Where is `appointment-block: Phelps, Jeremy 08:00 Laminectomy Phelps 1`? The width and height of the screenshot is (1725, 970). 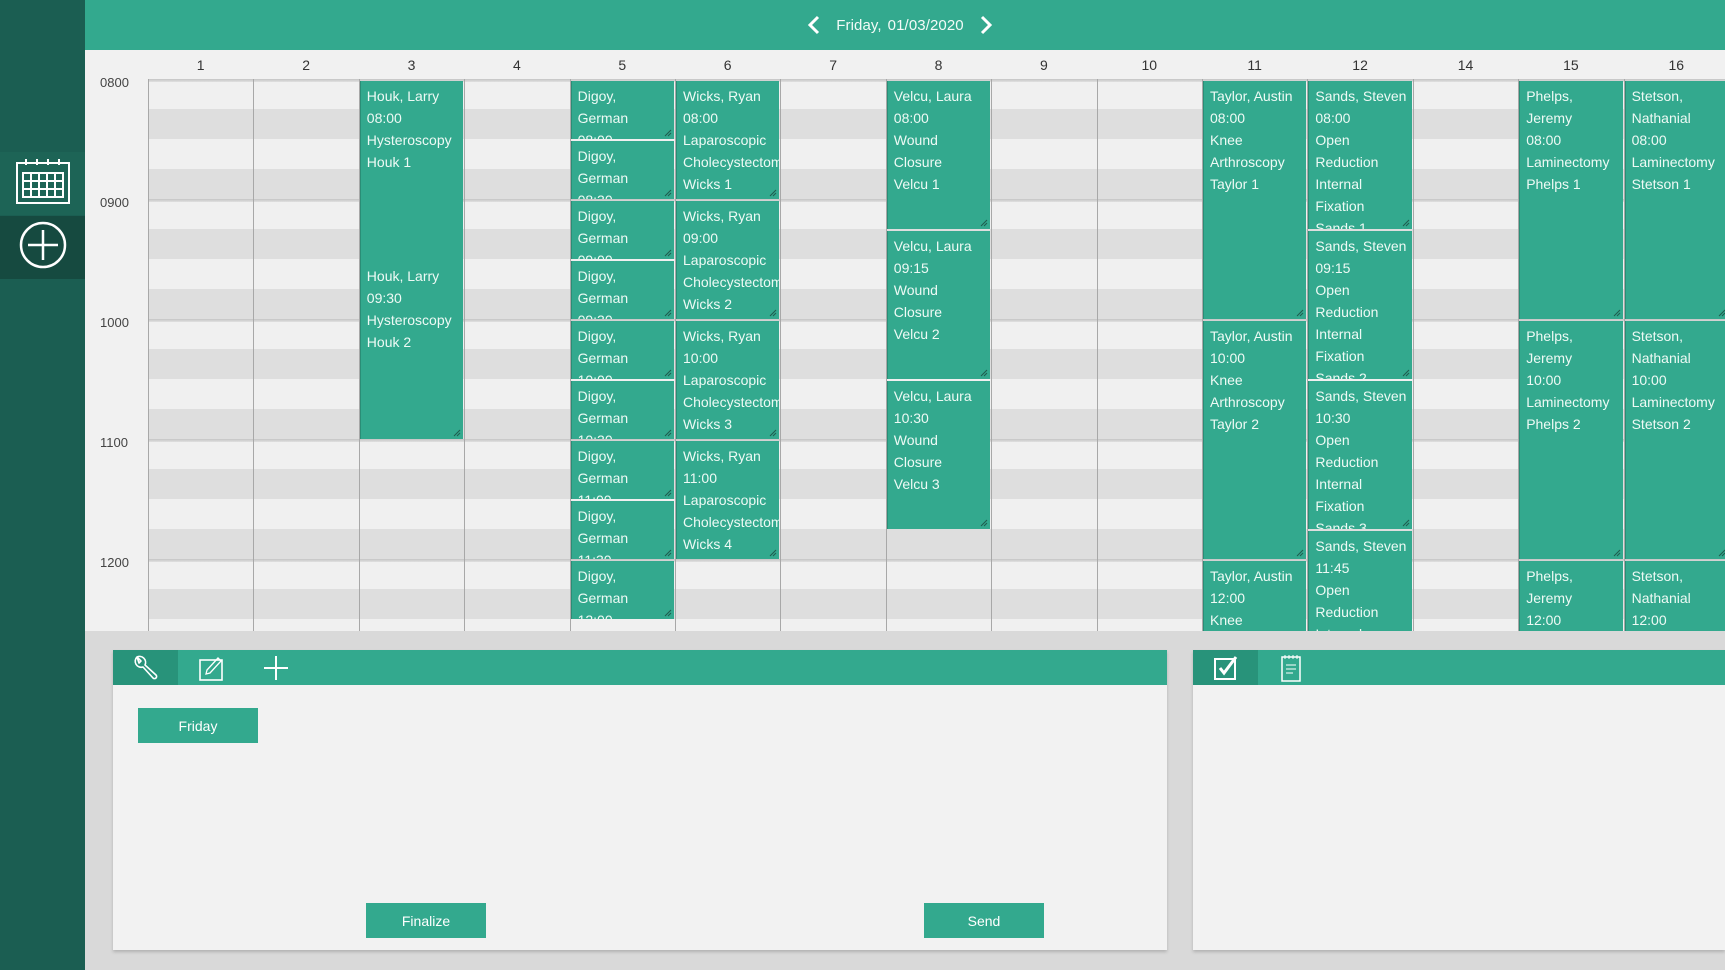 appointment-block: Phelps, Jeremy 08:00 Laminectomy Phelps 1 is located at coordinates (1571, 200).